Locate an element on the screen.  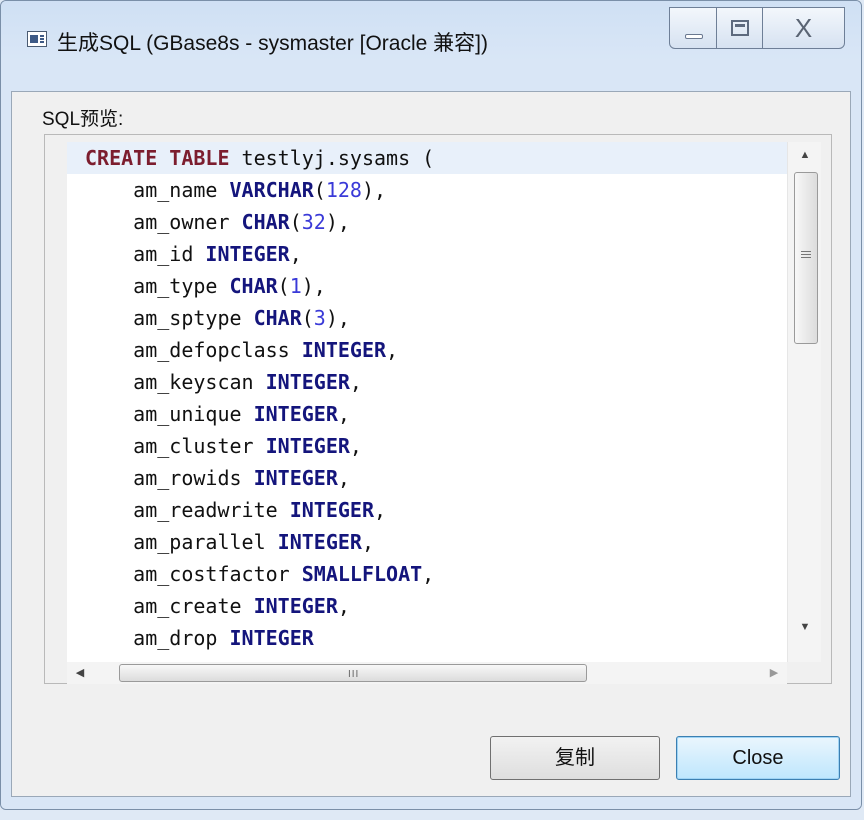
code-text: am_create is located at coordinates (169, 606).